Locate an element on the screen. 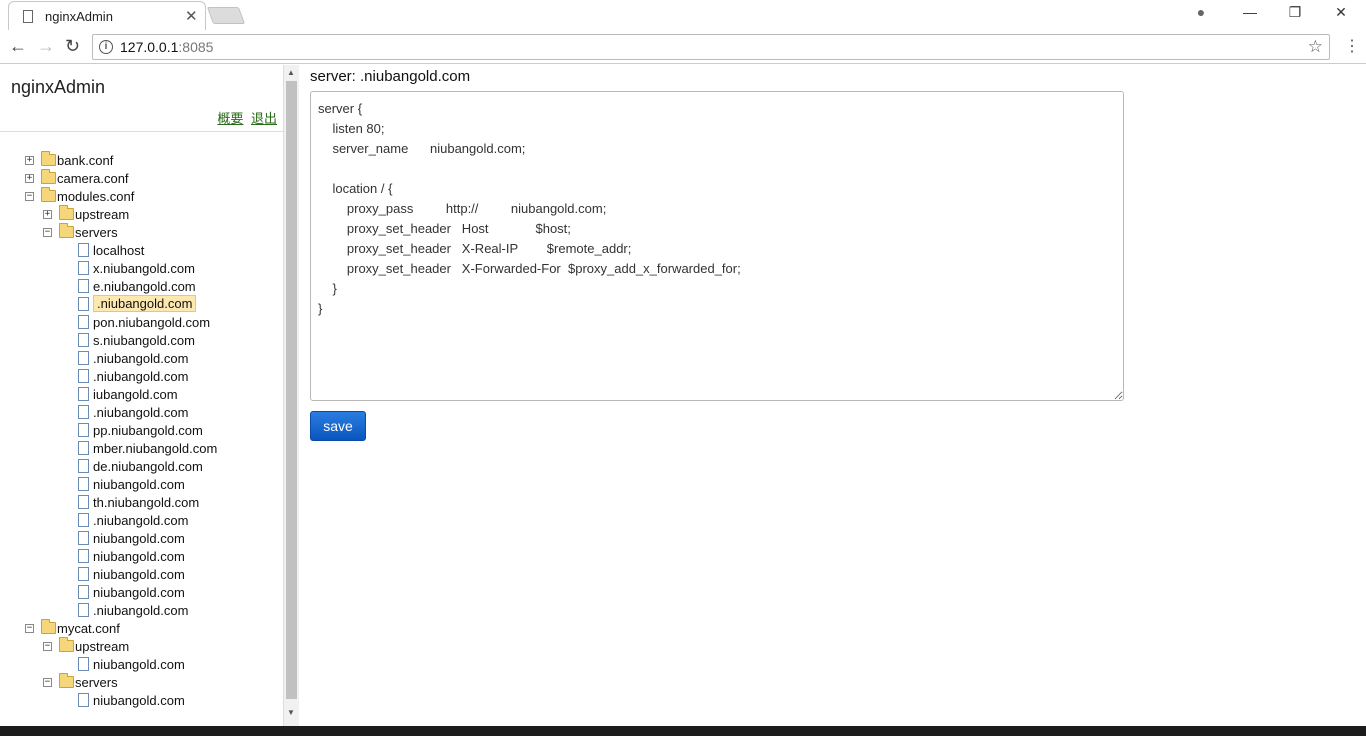  overview-link: 概要 is located at coordinates (230, 118).